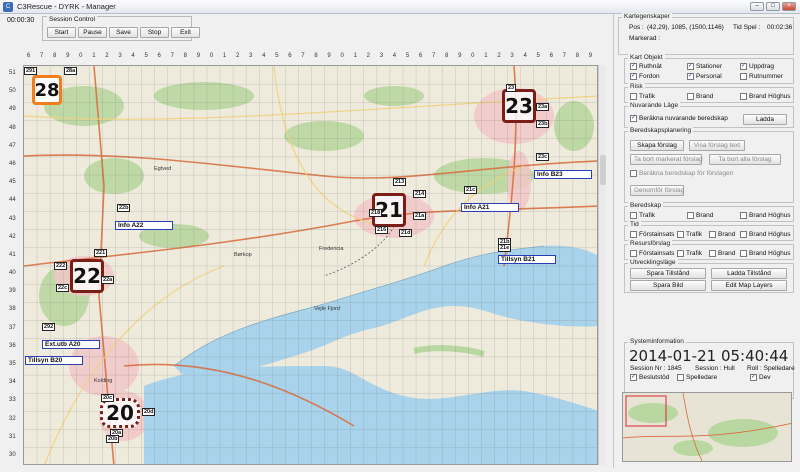 The height and width of the screenshot is (472, 800). I want to click on visa-forslag-text-button: Visa förslag text, so click(717, 145).